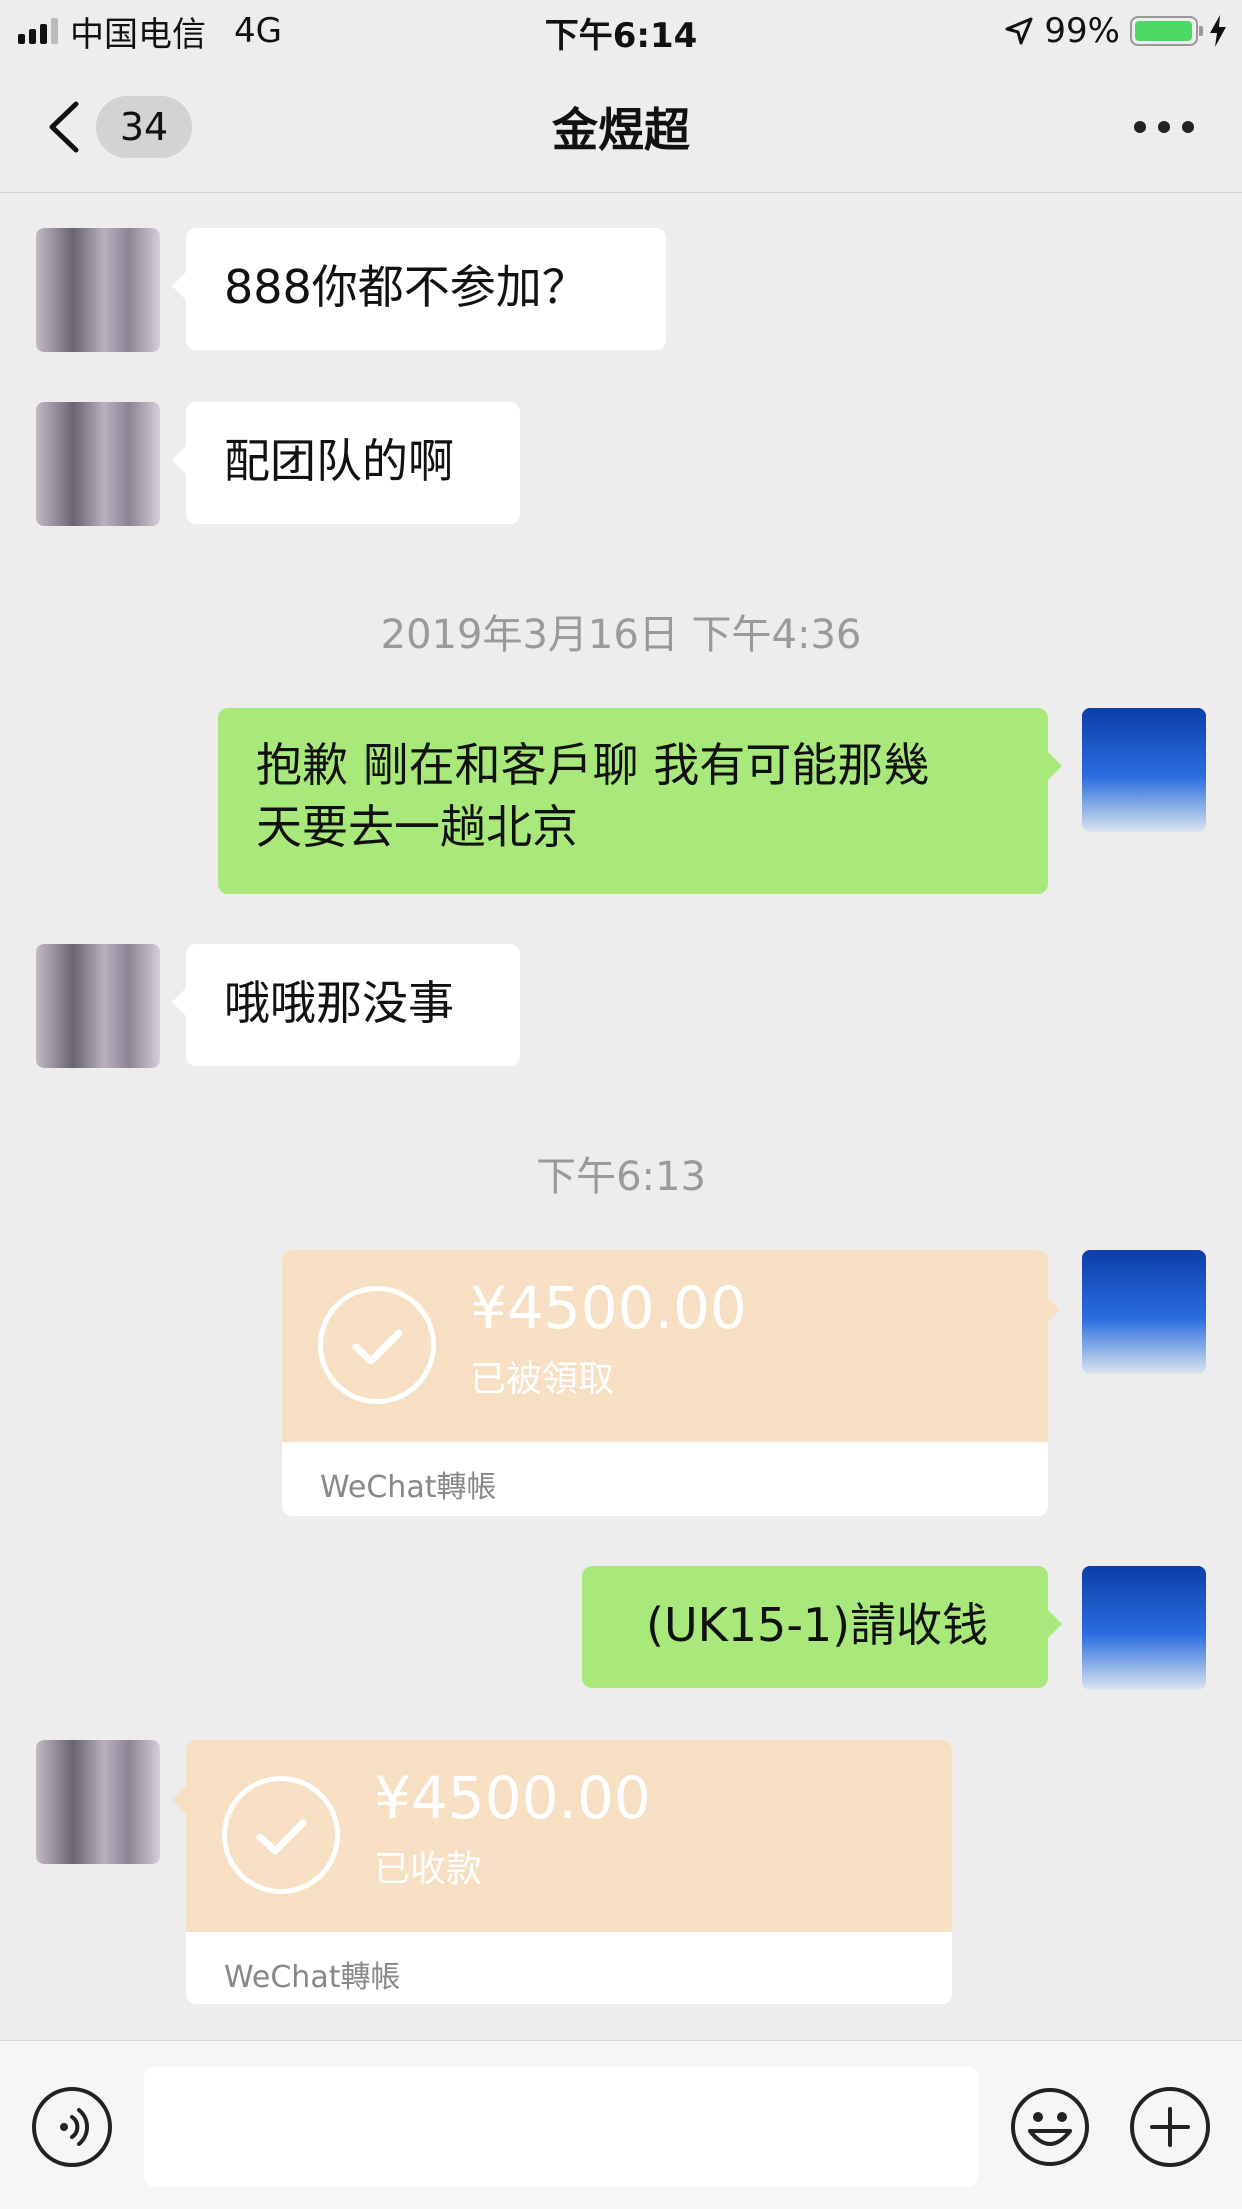 This screenshot has height=2209, width=1242. Describe the element at coordinates (1082, 31) in the screenshot. I see `battery-percent: 99%` at that location.